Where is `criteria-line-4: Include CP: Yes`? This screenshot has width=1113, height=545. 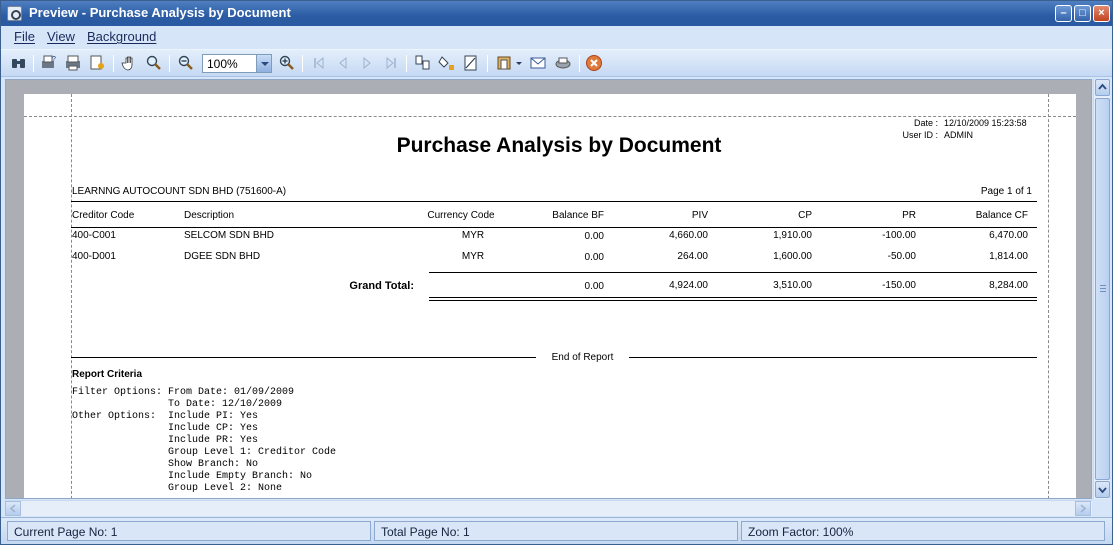 criteria-line-4: Include CP: Yes is located at coordinates (165, 428).